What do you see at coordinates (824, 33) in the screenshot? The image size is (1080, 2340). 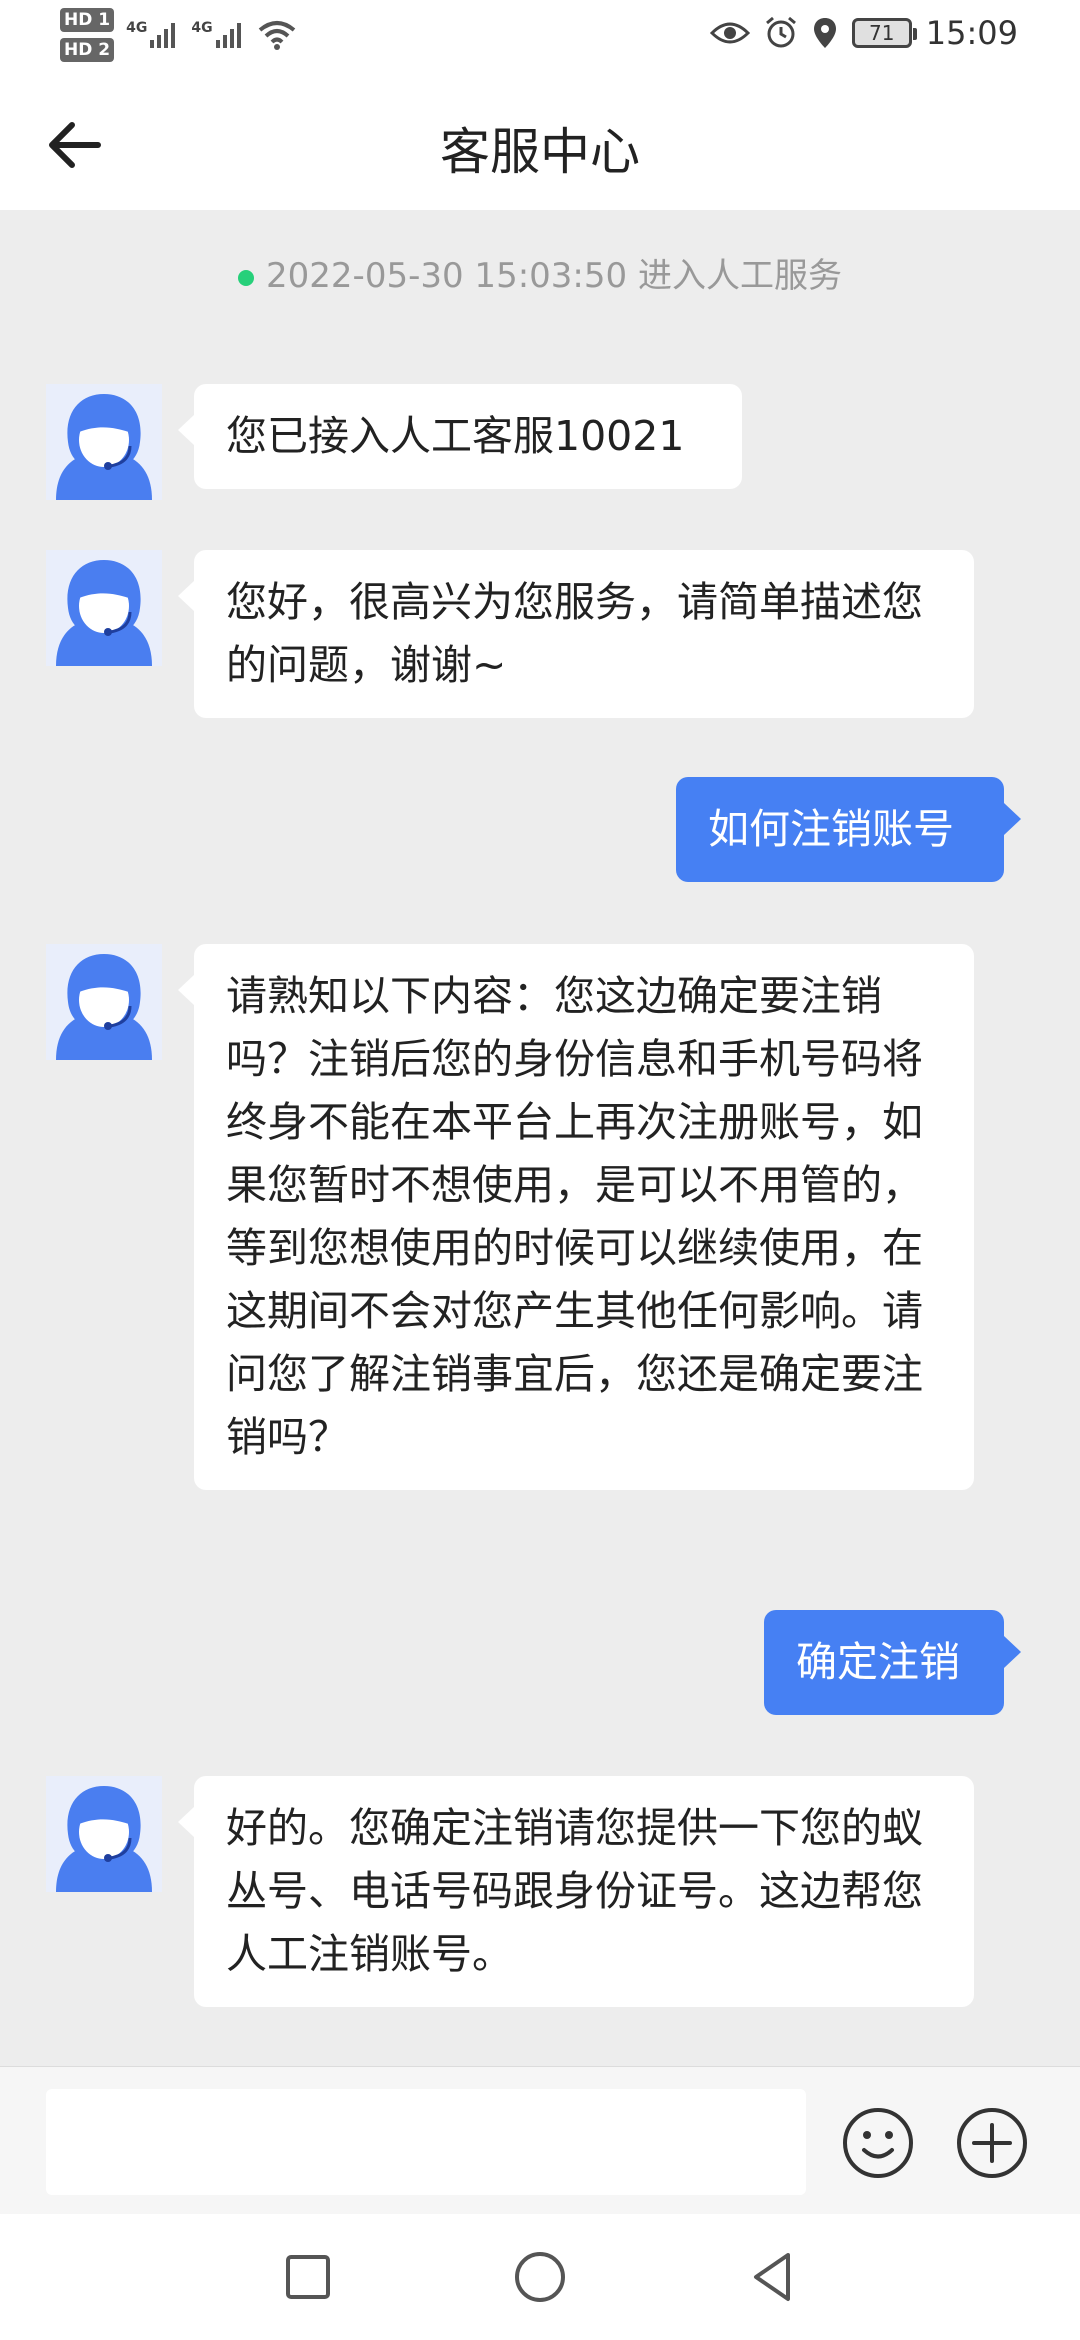 I see `location-icon` at bounding box center [824, 33].